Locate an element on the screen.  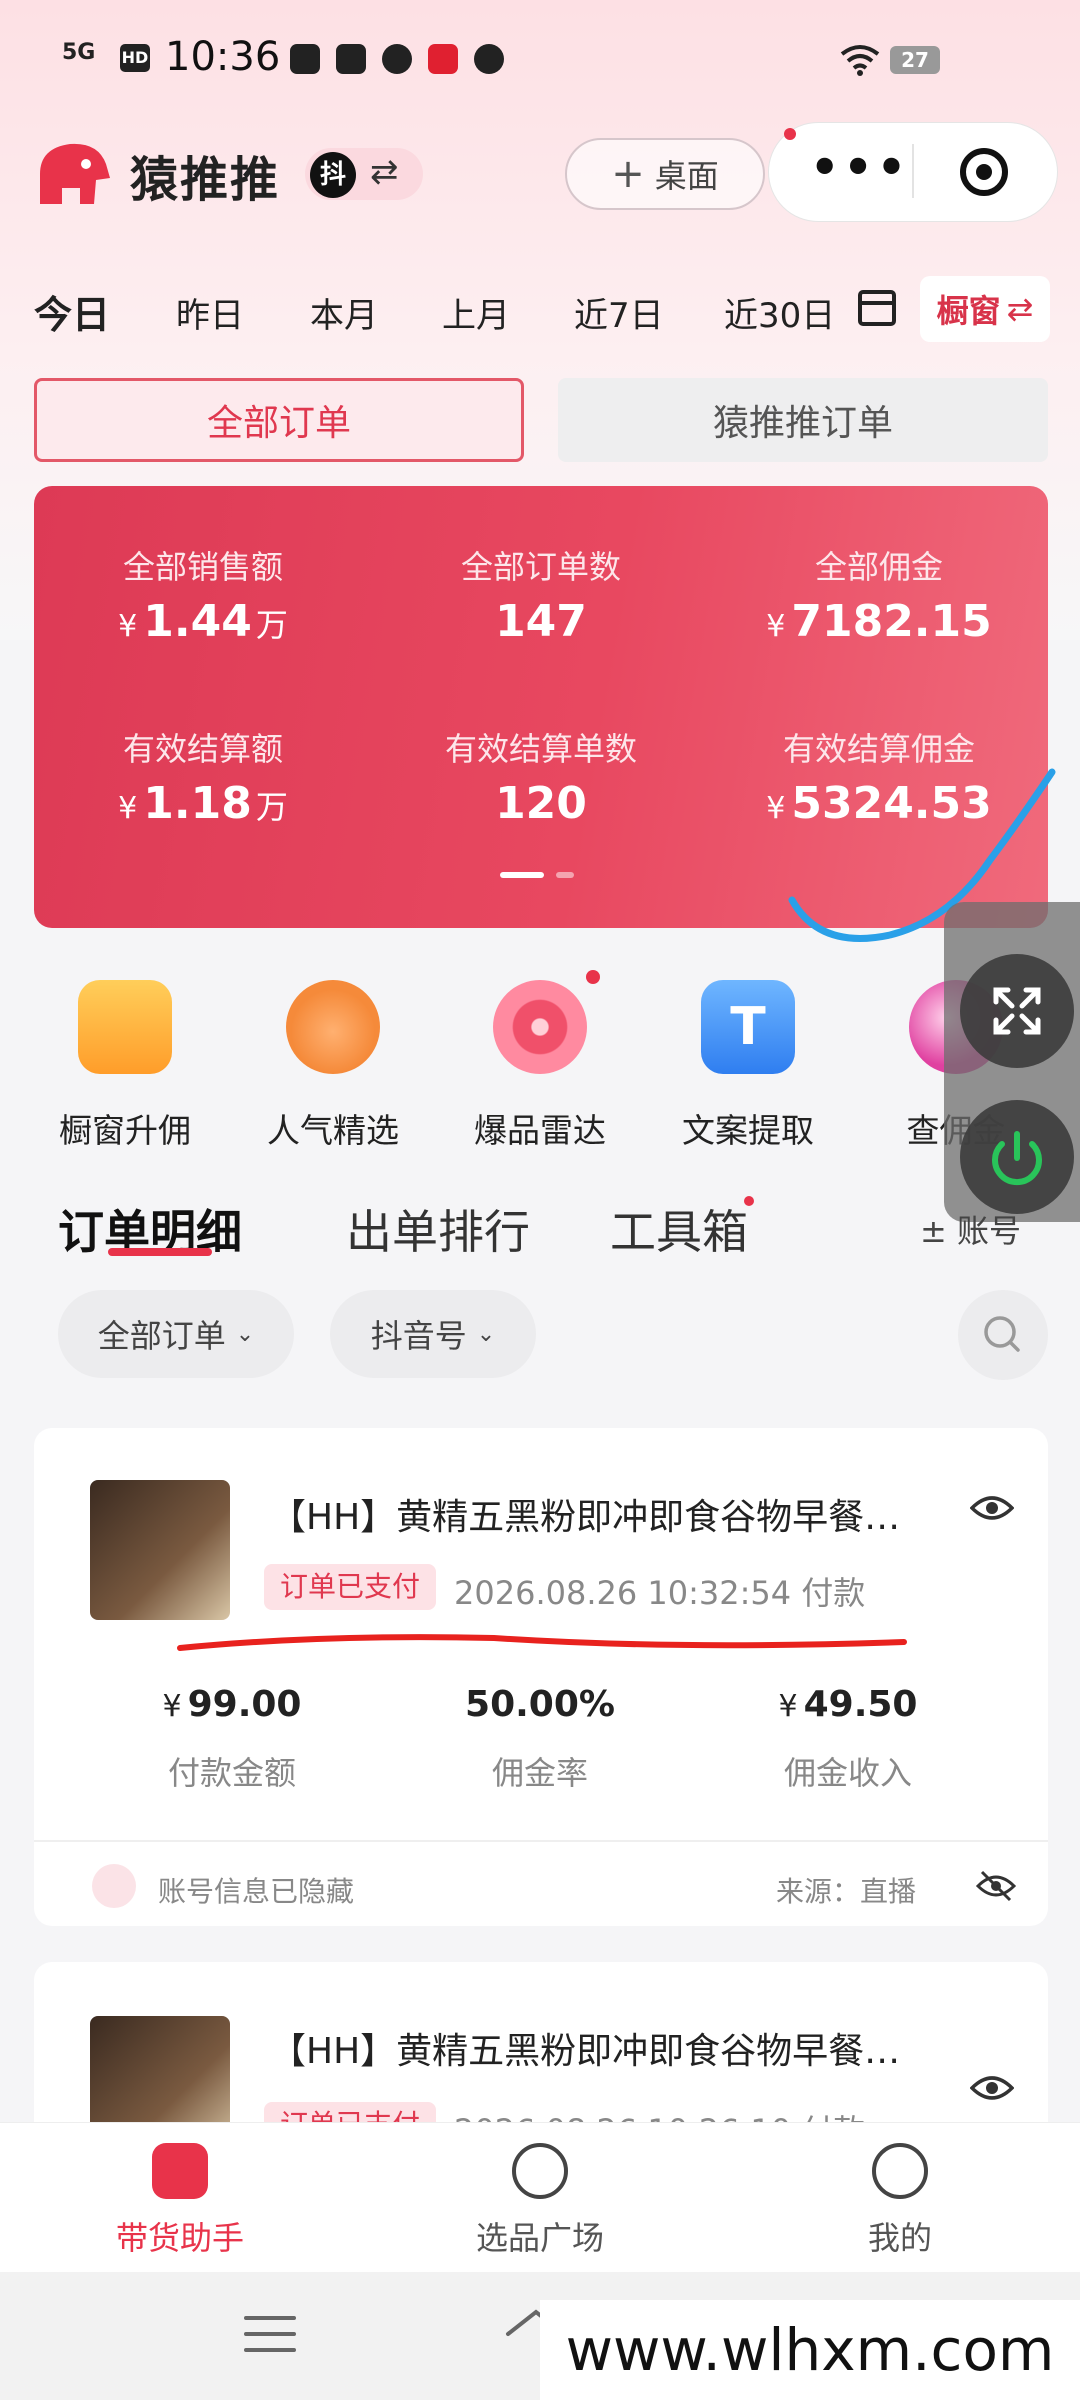
filter-order-type: 全部订单 ⌄ is located at coordinates (176, 1334).